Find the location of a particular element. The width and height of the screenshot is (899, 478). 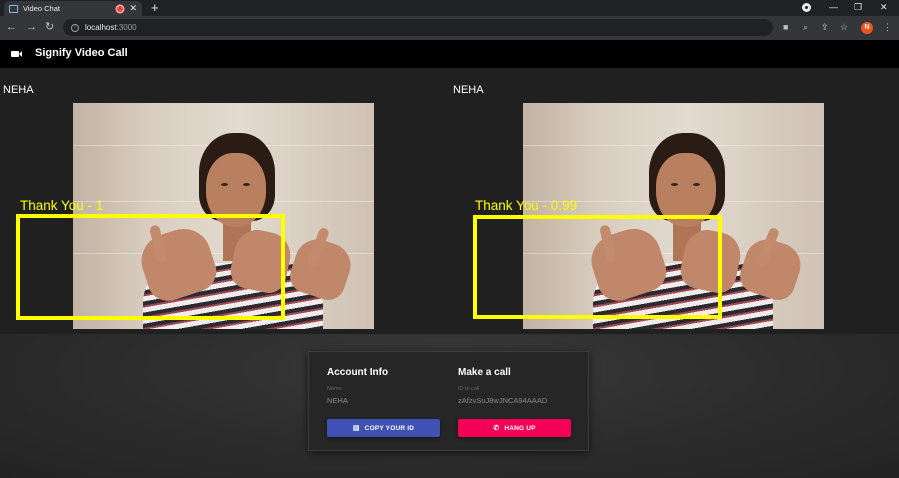

share-icon: ⇪ is located at coordinates (825, 27).